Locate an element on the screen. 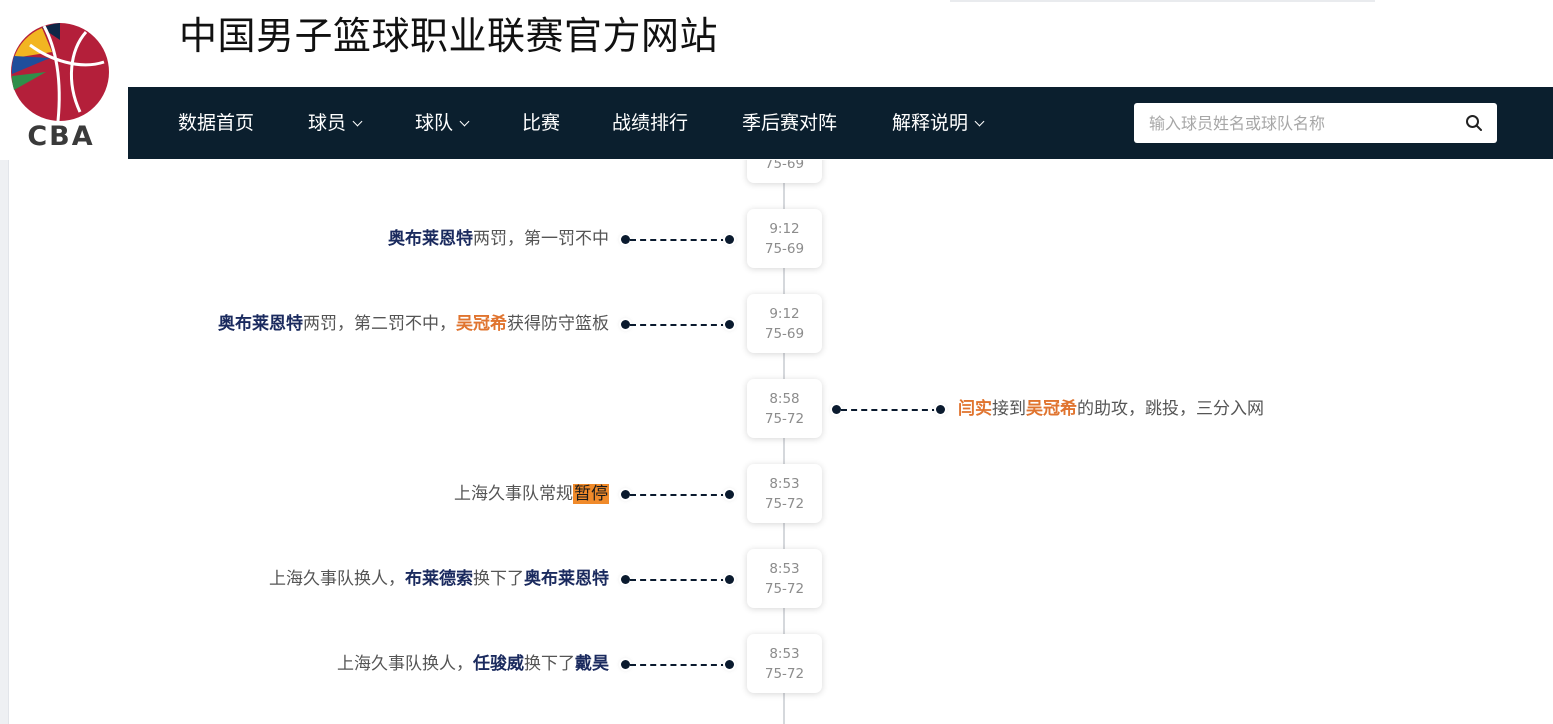  timeline-event: 8:53 75-72 上海久事队换人，布莱德索换下了奥布莱恩特 is located at coordinates (776, 579).